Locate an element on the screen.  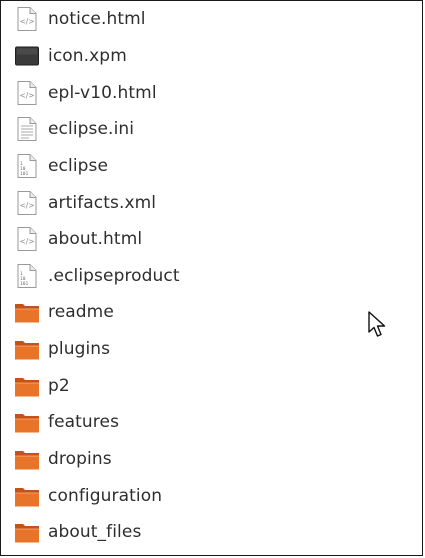
item-label: plugins is located at coordinates (79, 349).